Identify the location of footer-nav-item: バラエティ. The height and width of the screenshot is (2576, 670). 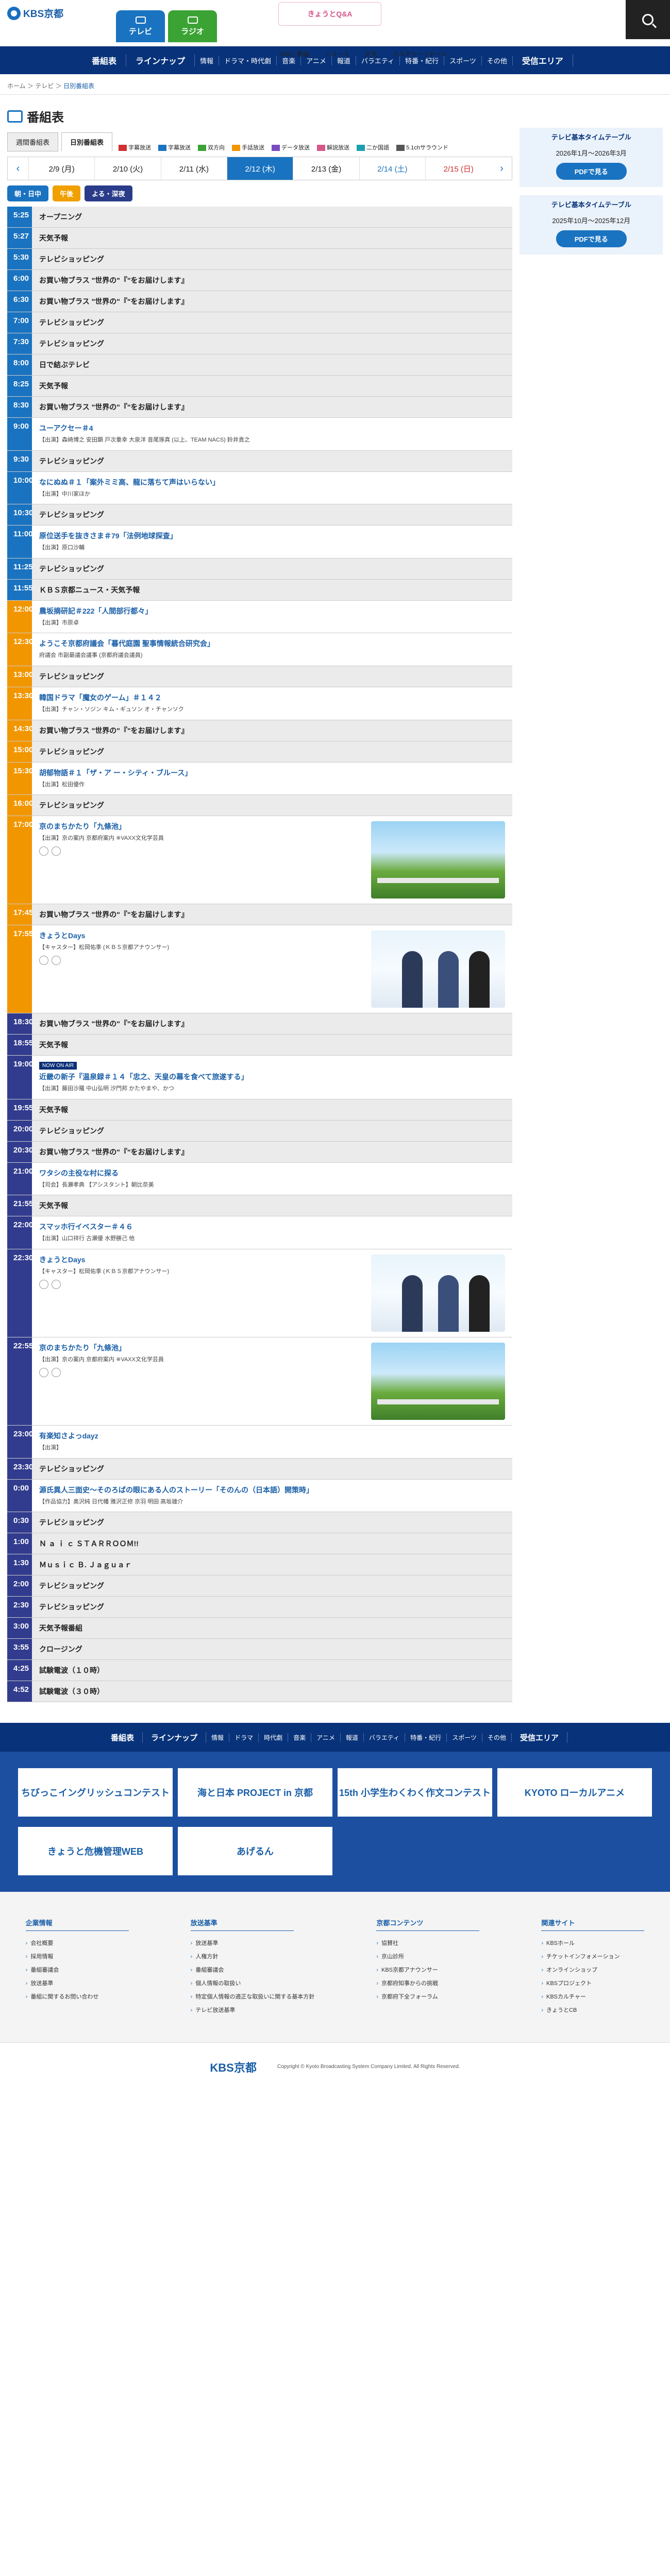
(385, 1737).